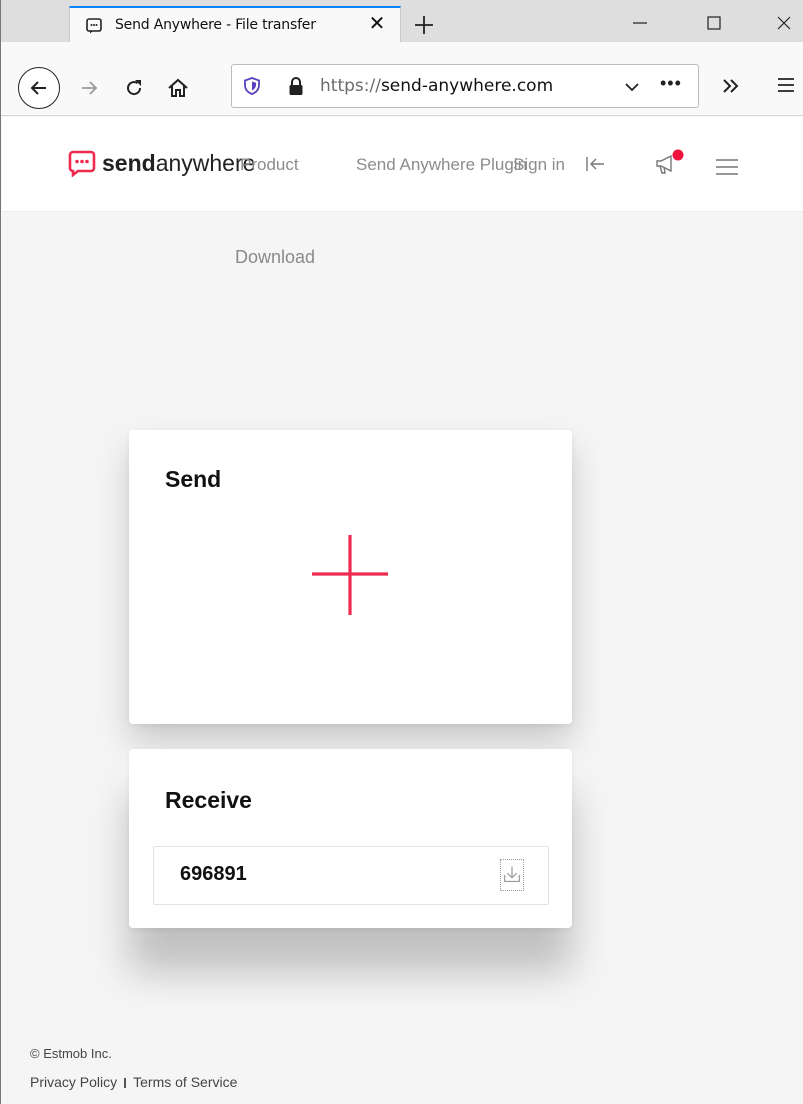 Image resolution: width=803 pixels, height=1104 pixels. I want to click on window-close-icon, so click(784, 23).